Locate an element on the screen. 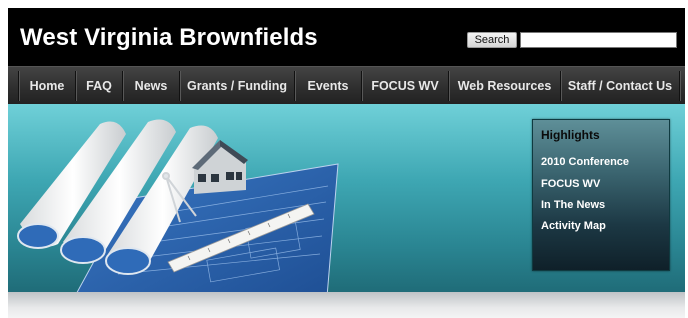 The width and height of the screenshot is (688, 318). nav-divider is located at coordinates (680, 86).